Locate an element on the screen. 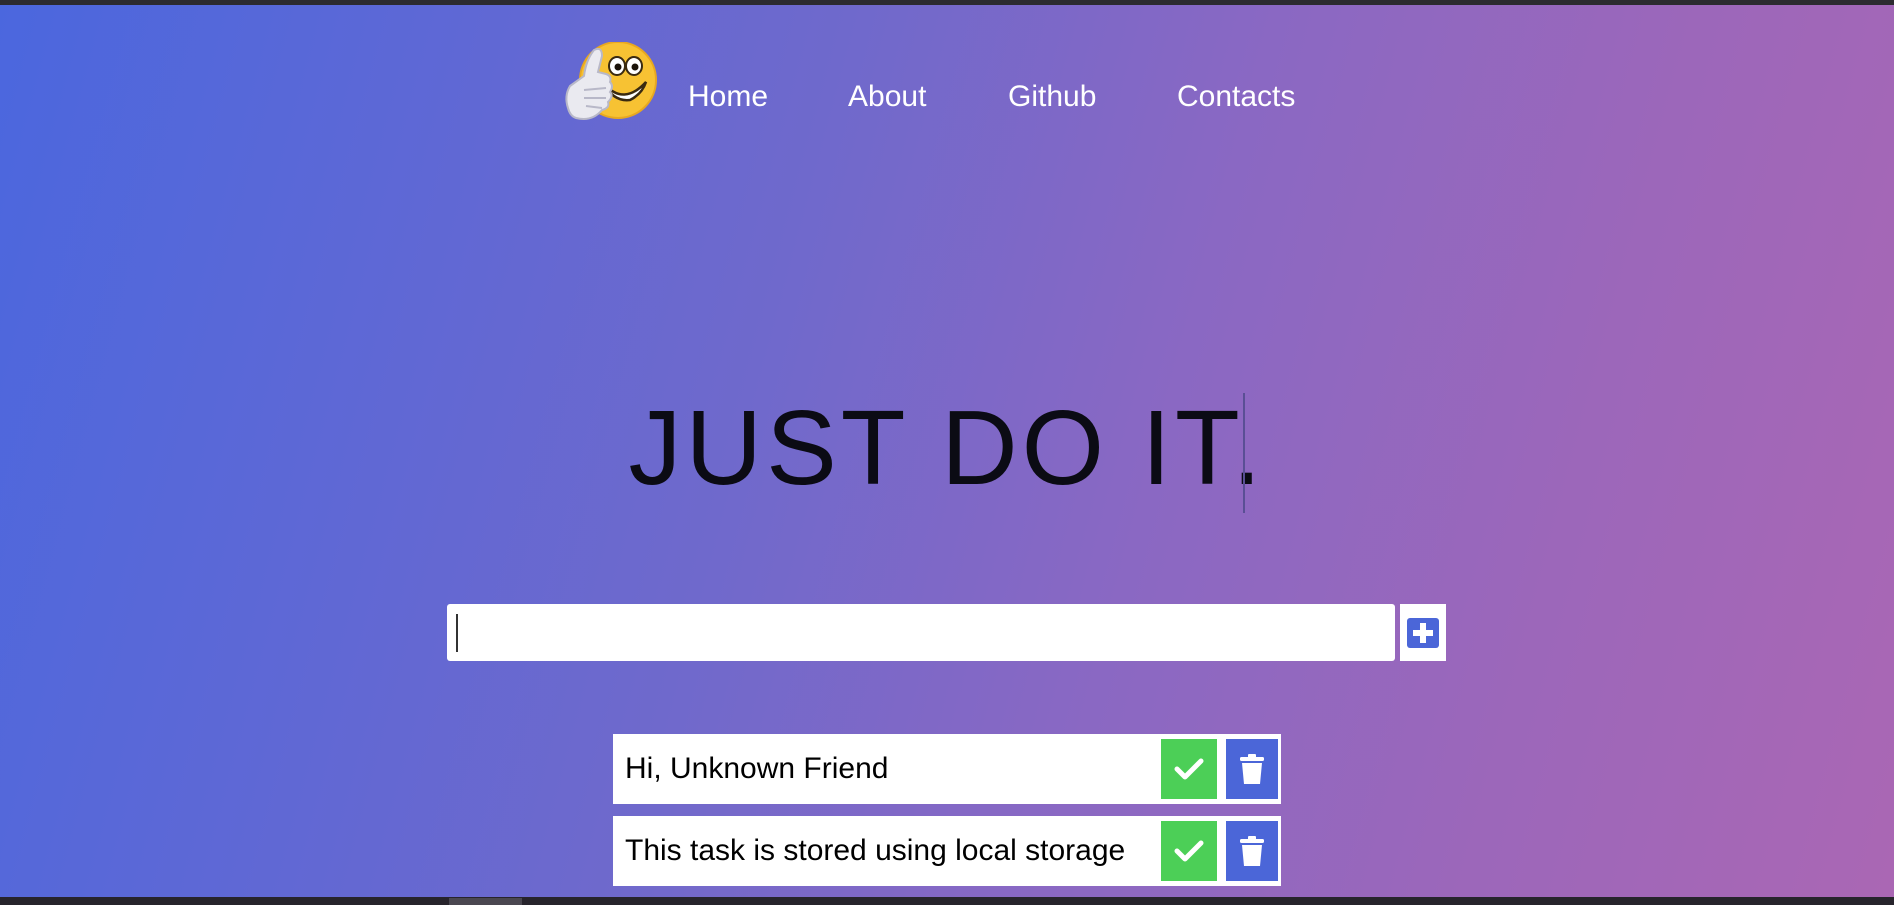 The image size is (1894, 905). input-text-caret is located at coordinates (457, 633).